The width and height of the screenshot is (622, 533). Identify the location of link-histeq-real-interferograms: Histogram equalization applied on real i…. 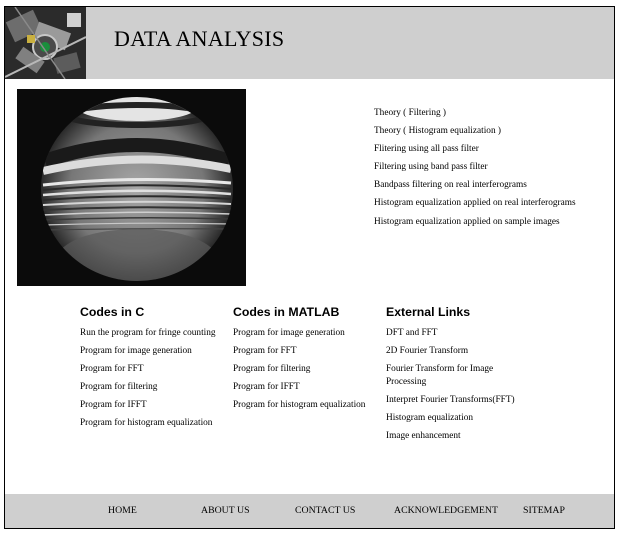
(475, 203).